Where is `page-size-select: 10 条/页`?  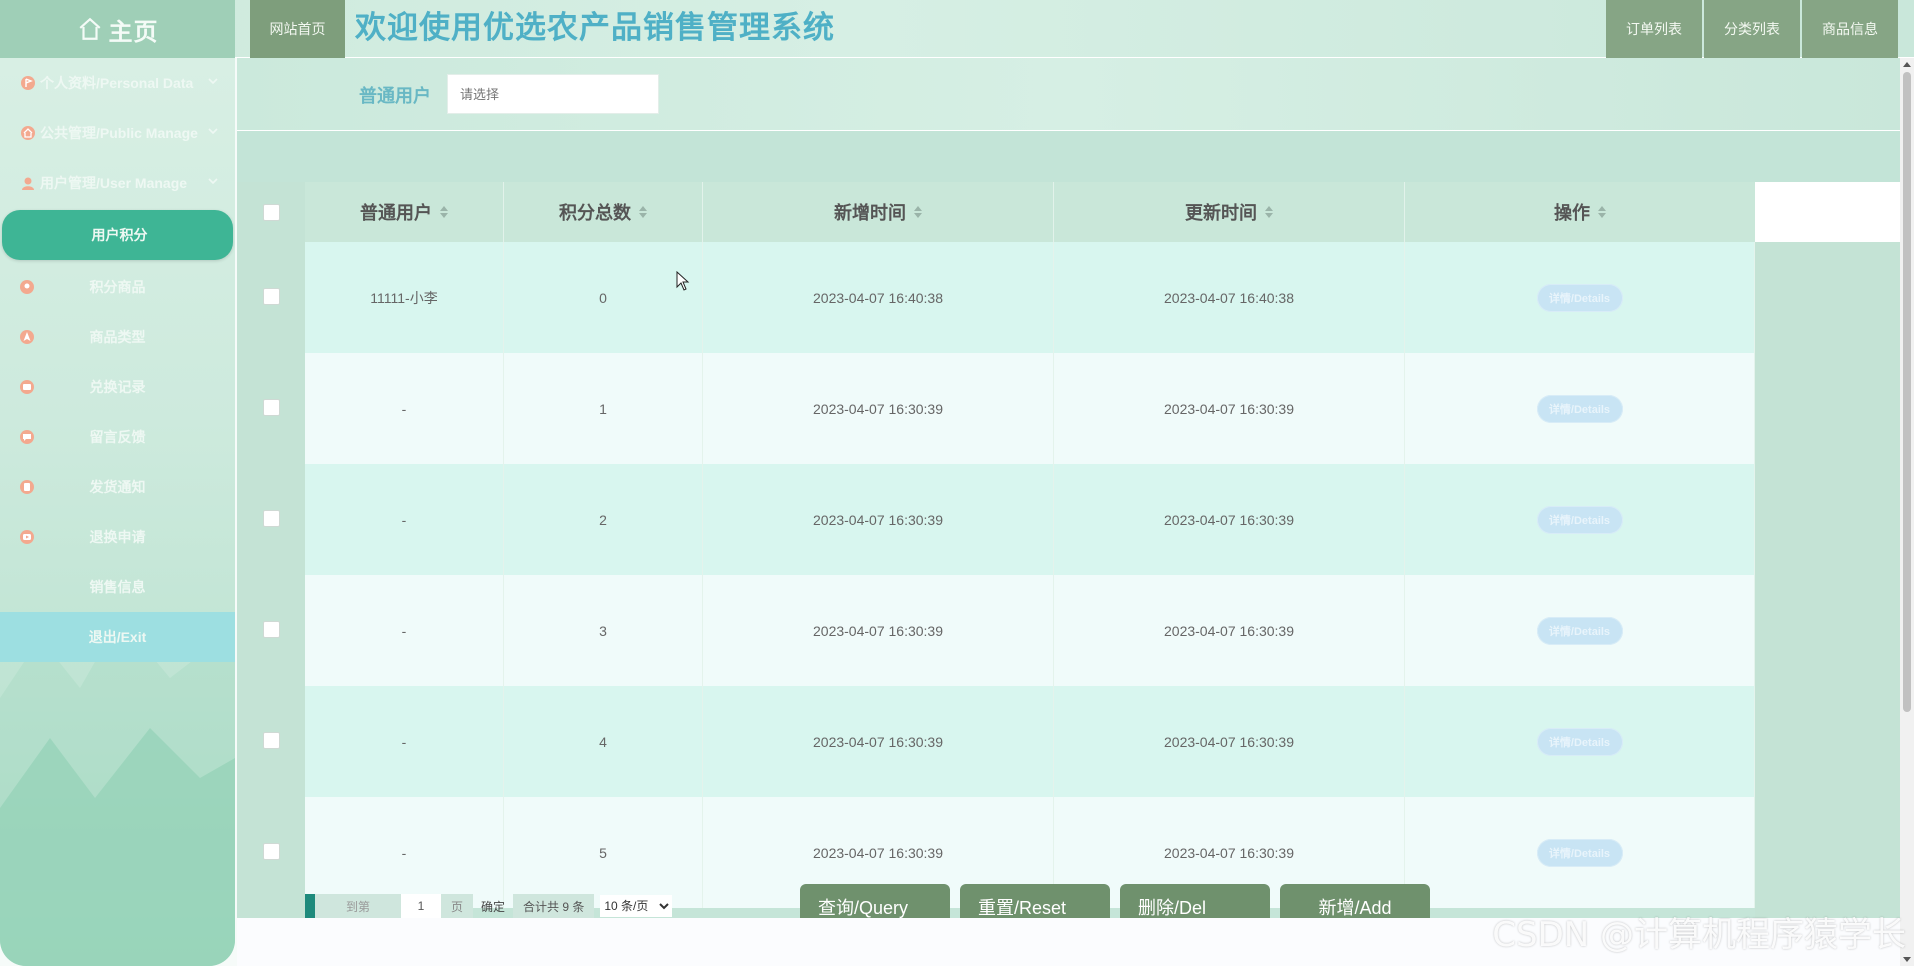
page-size-select: 10 条/页 is located at coordinates (636, 906).